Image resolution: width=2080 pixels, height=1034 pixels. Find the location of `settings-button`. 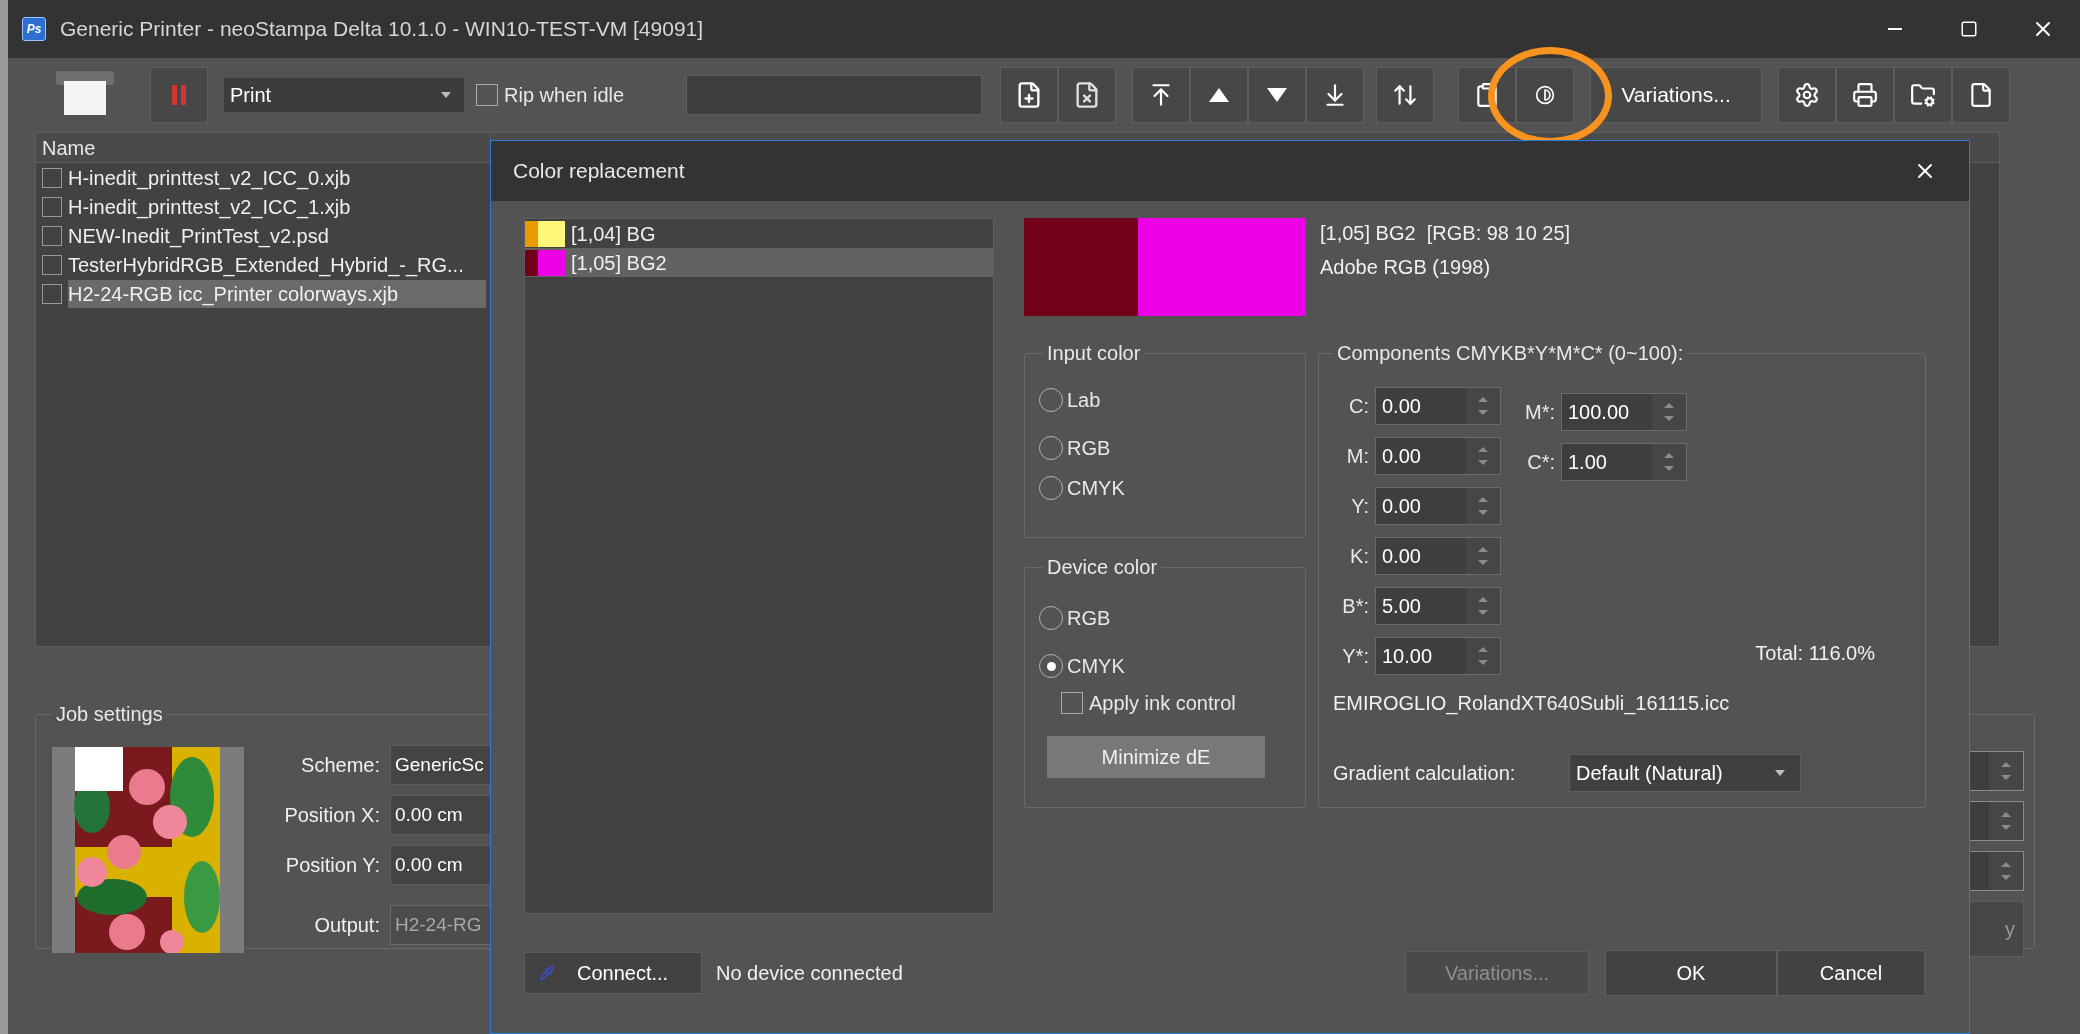

settings-button is located at coordinates (1807, 95).